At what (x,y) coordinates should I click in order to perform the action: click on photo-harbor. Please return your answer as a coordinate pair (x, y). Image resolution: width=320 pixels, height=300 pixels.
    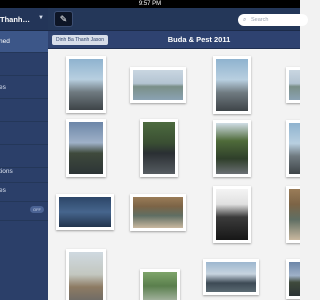
    Looking at the image, I should click on (231, 277).